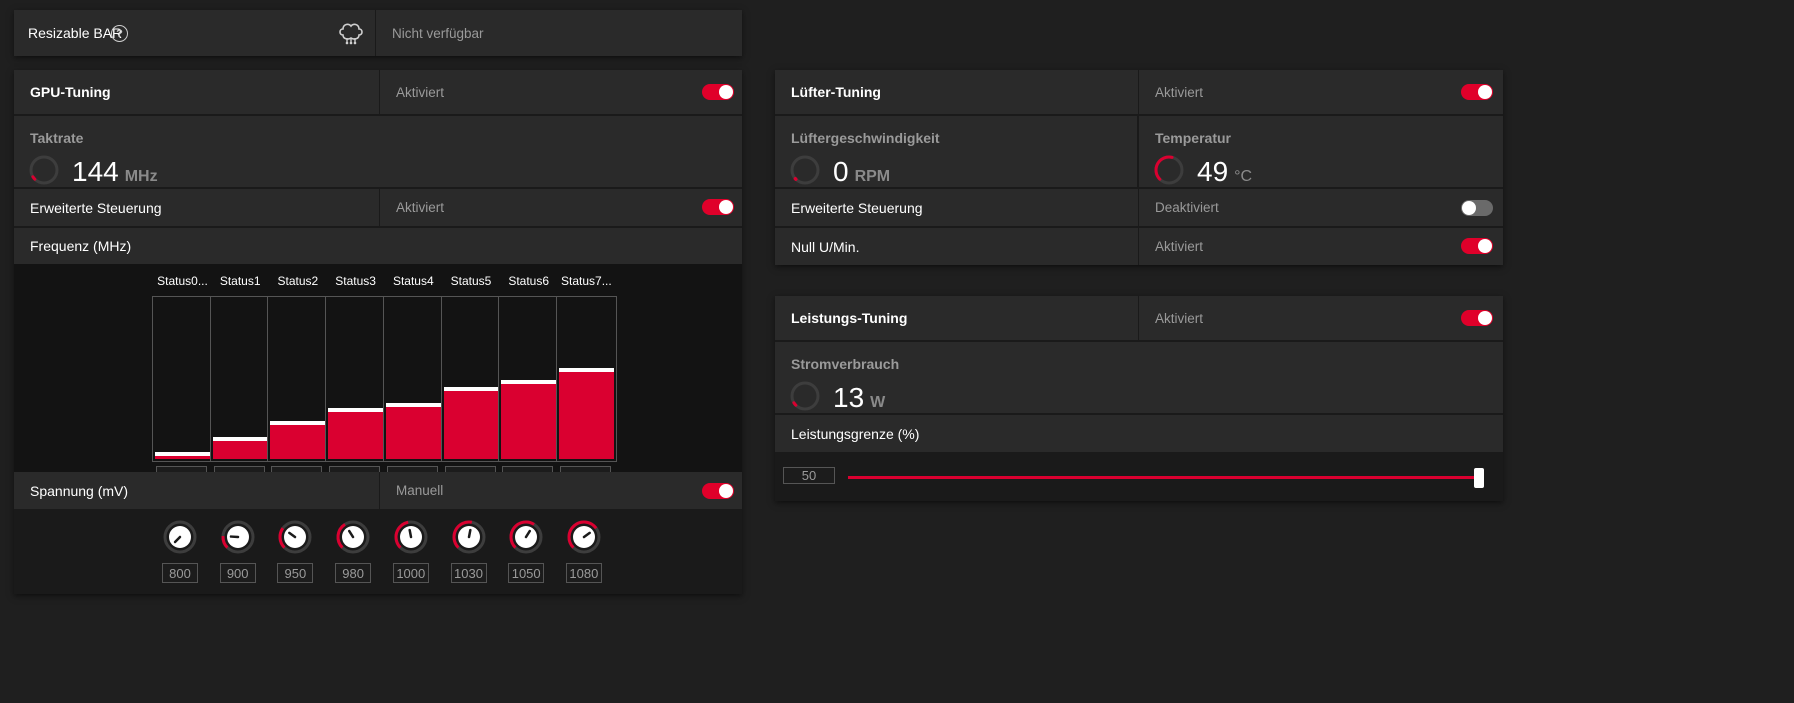 The image size is (1794, 703). What do you see at coordinates (1320, 92) in the screenshot?
I see `fan-tuning-status: Aktiviert` at bounding box center [1320, 92].